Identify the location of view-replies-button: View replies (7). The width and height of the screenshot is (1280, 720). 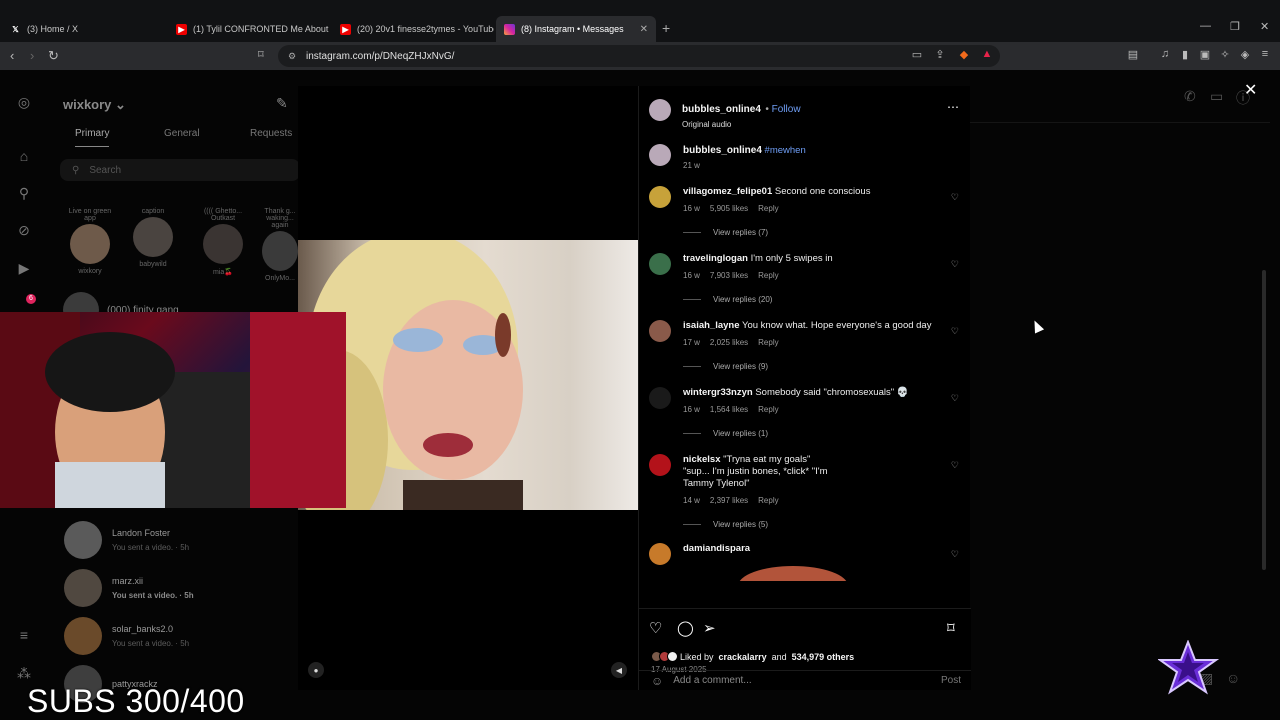
(725, 232).